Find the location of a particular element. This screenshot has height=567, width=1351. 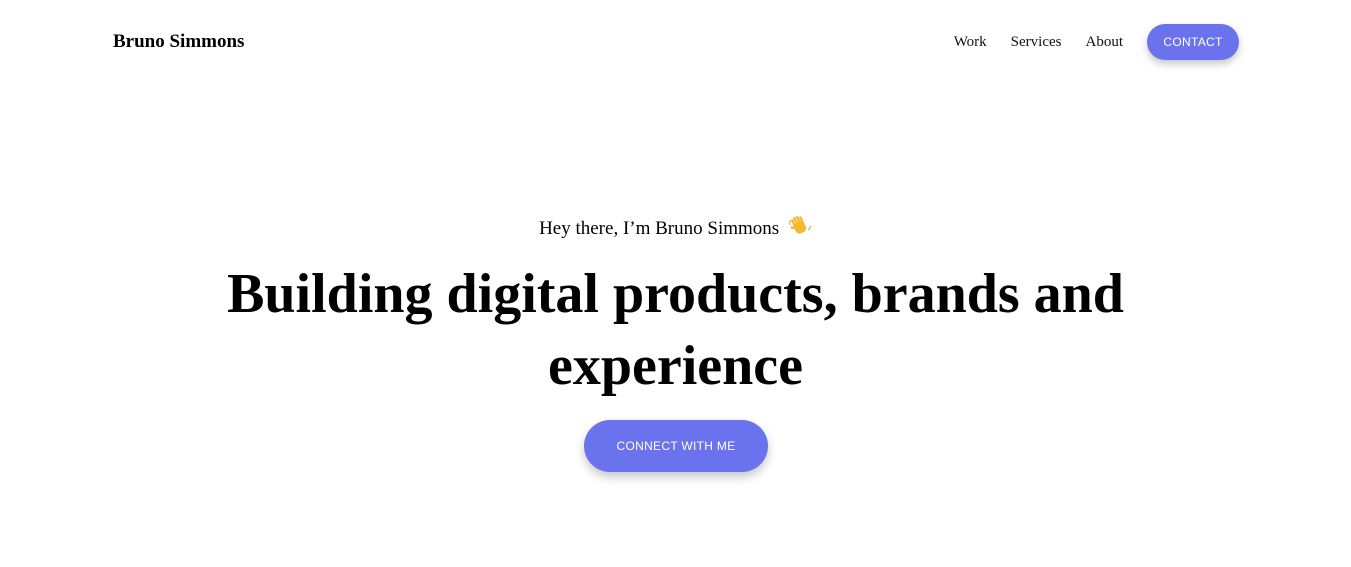

waving-hand-icon is located at coordinates (800, 229).